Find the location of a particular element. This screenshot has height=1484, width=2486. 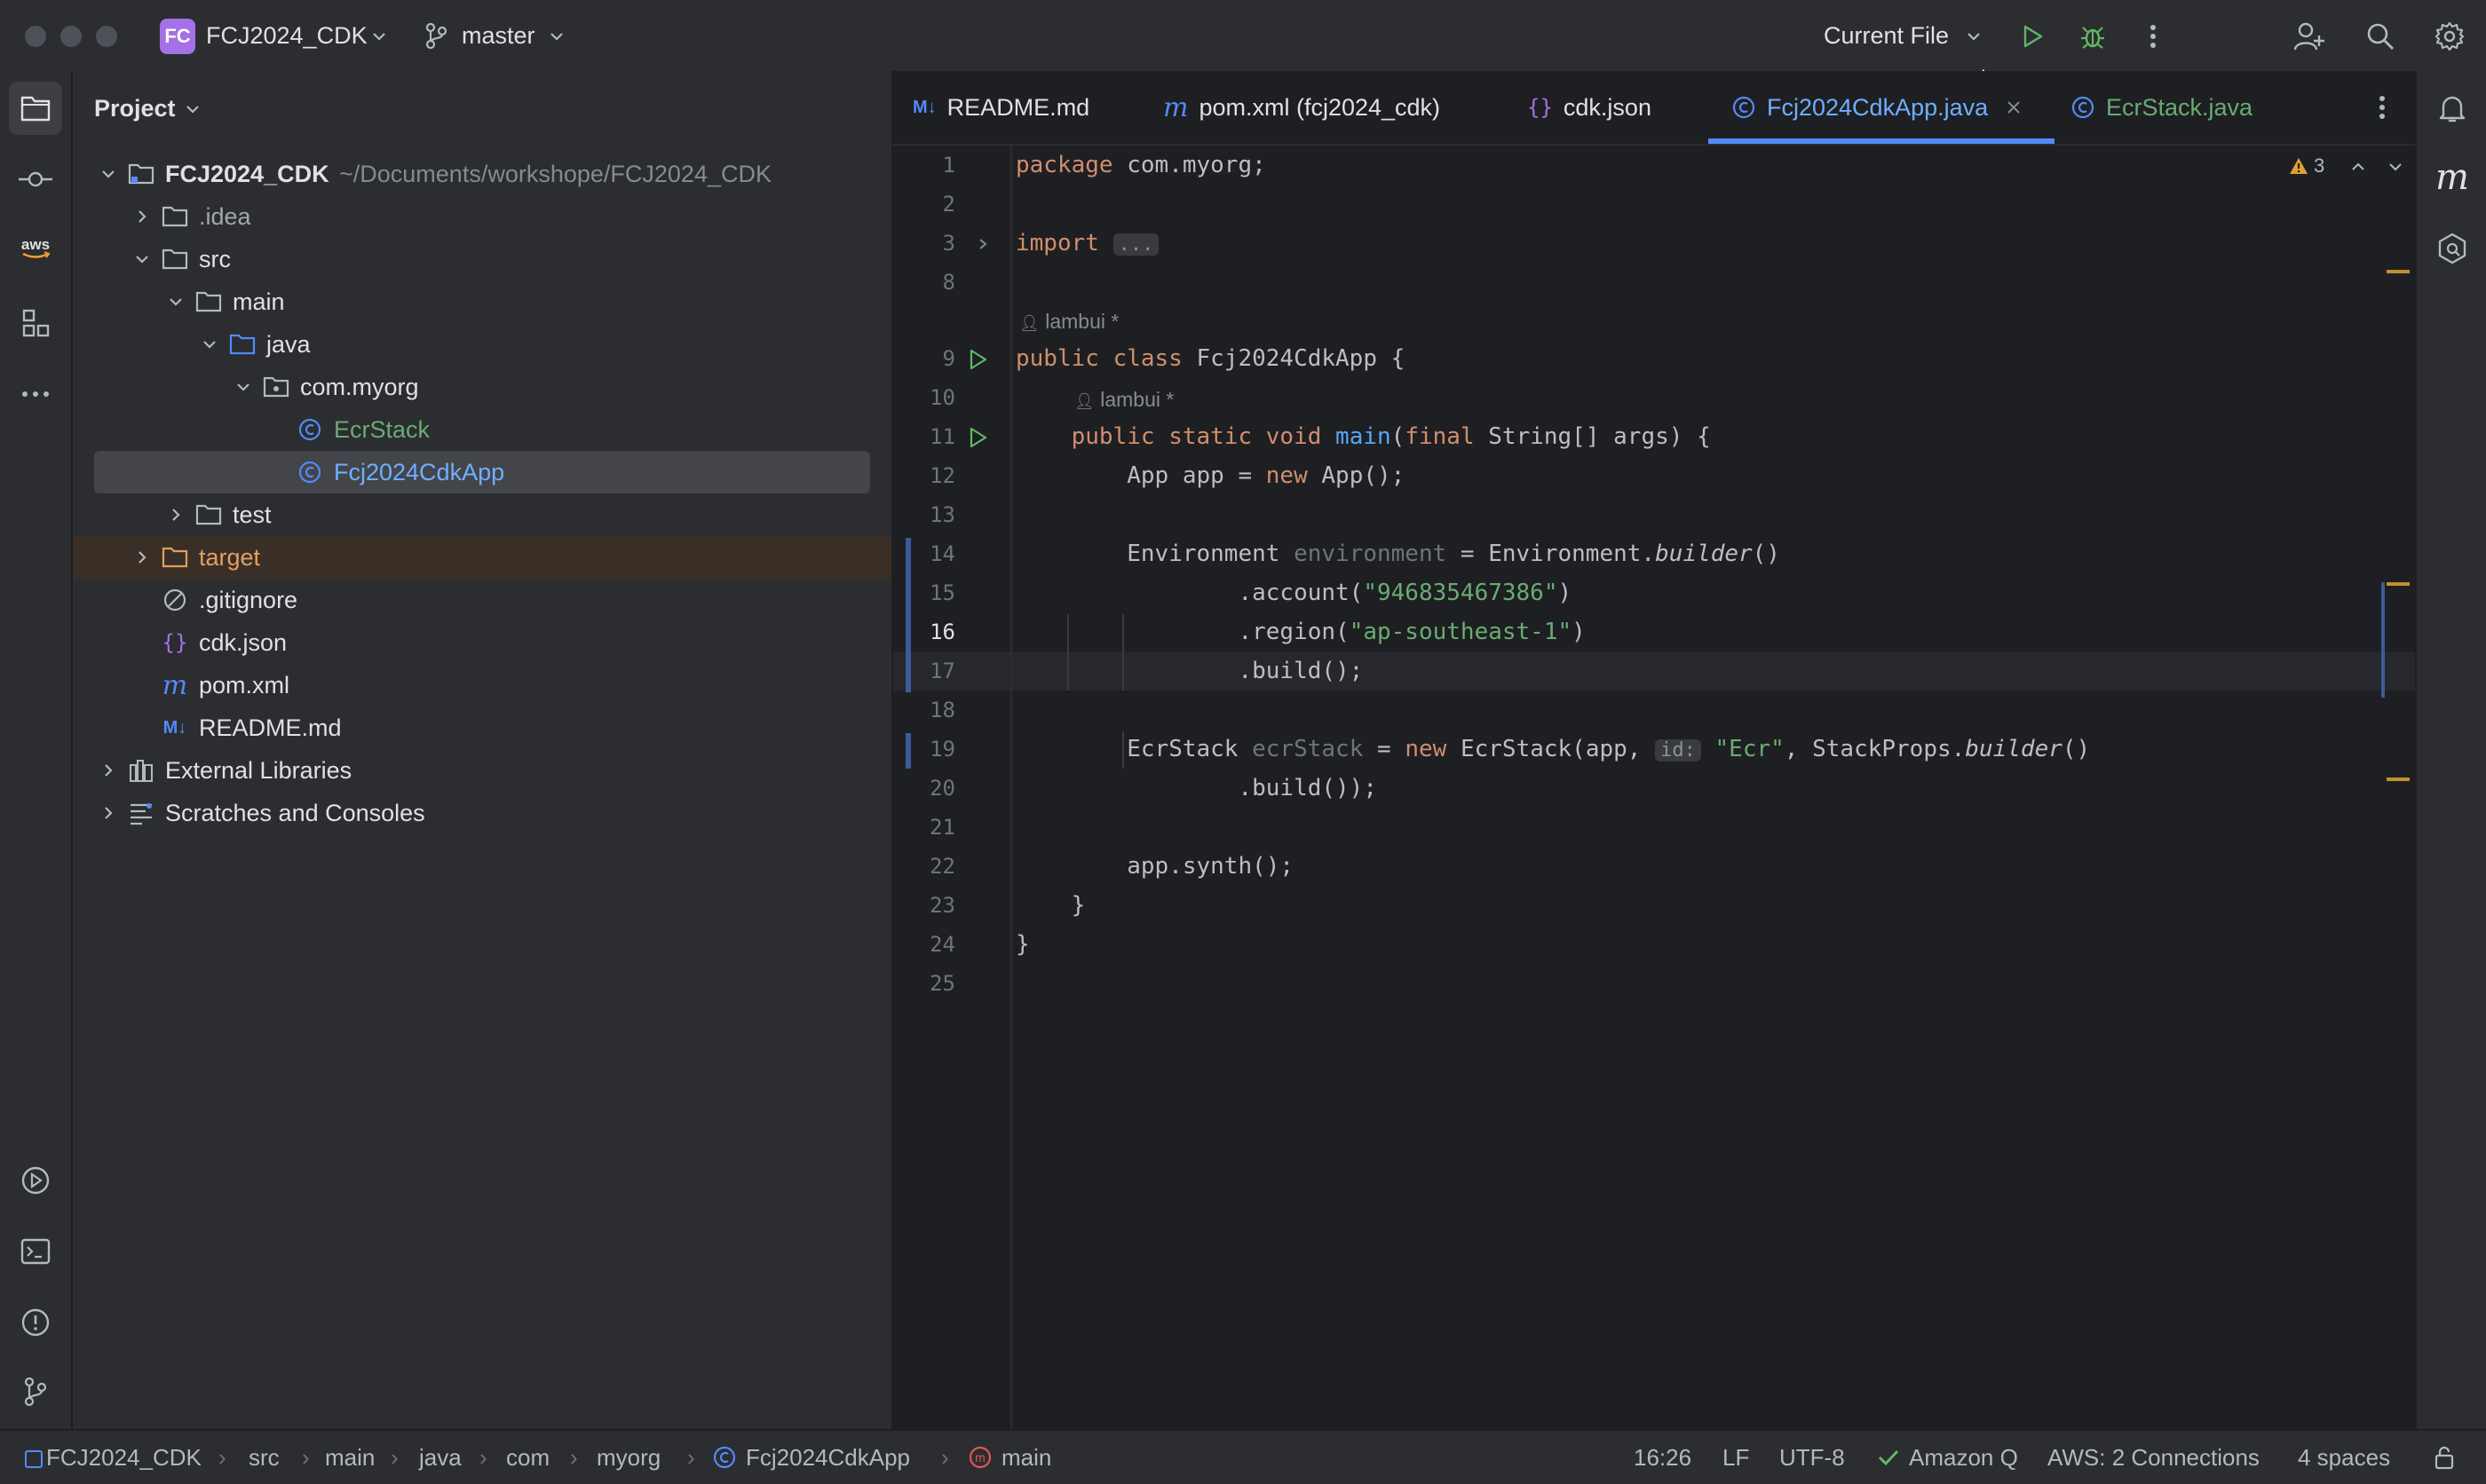

next-highlight-icon is located at coordinates (2395, 167).